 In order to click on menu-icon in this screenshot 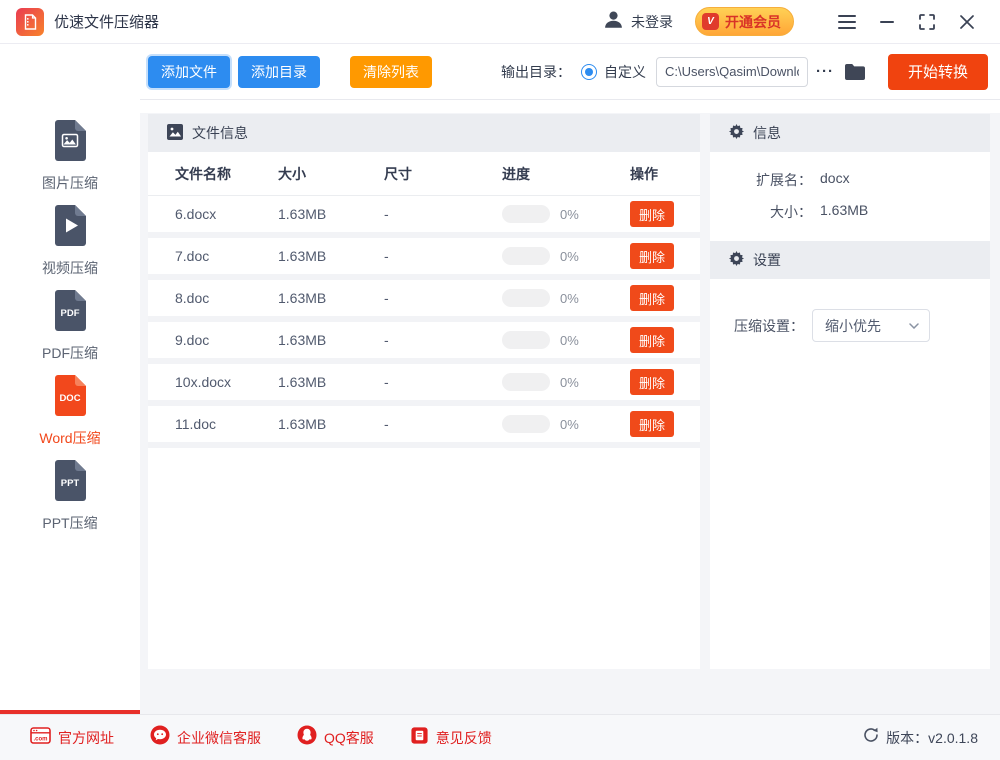, I will do `click(847, 22)`.